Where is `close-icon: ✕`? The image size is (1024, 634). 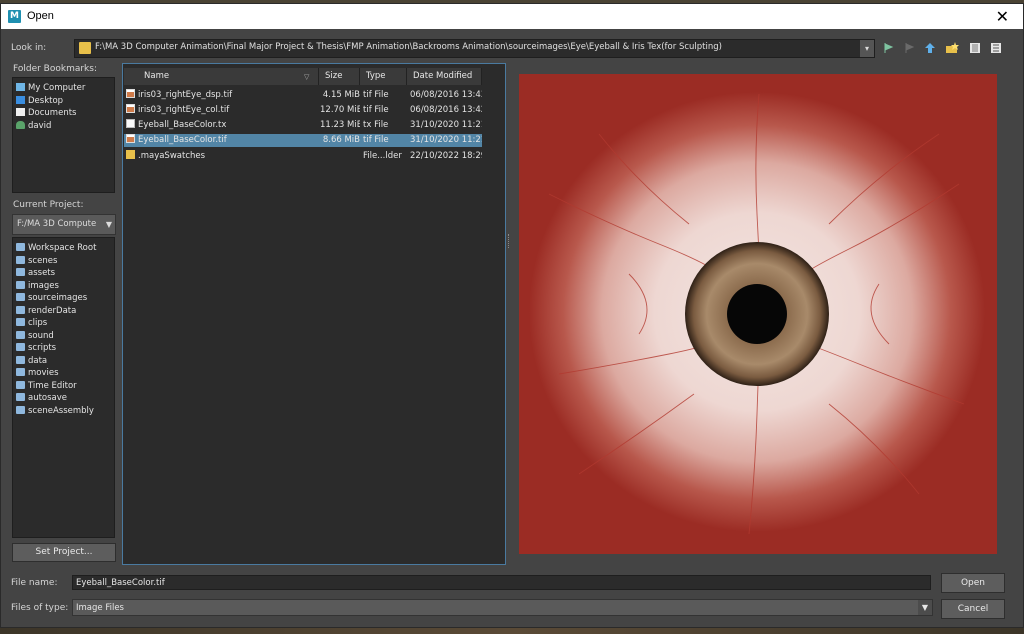 close-icon: ✕ is located at coordinates (1002, 16).